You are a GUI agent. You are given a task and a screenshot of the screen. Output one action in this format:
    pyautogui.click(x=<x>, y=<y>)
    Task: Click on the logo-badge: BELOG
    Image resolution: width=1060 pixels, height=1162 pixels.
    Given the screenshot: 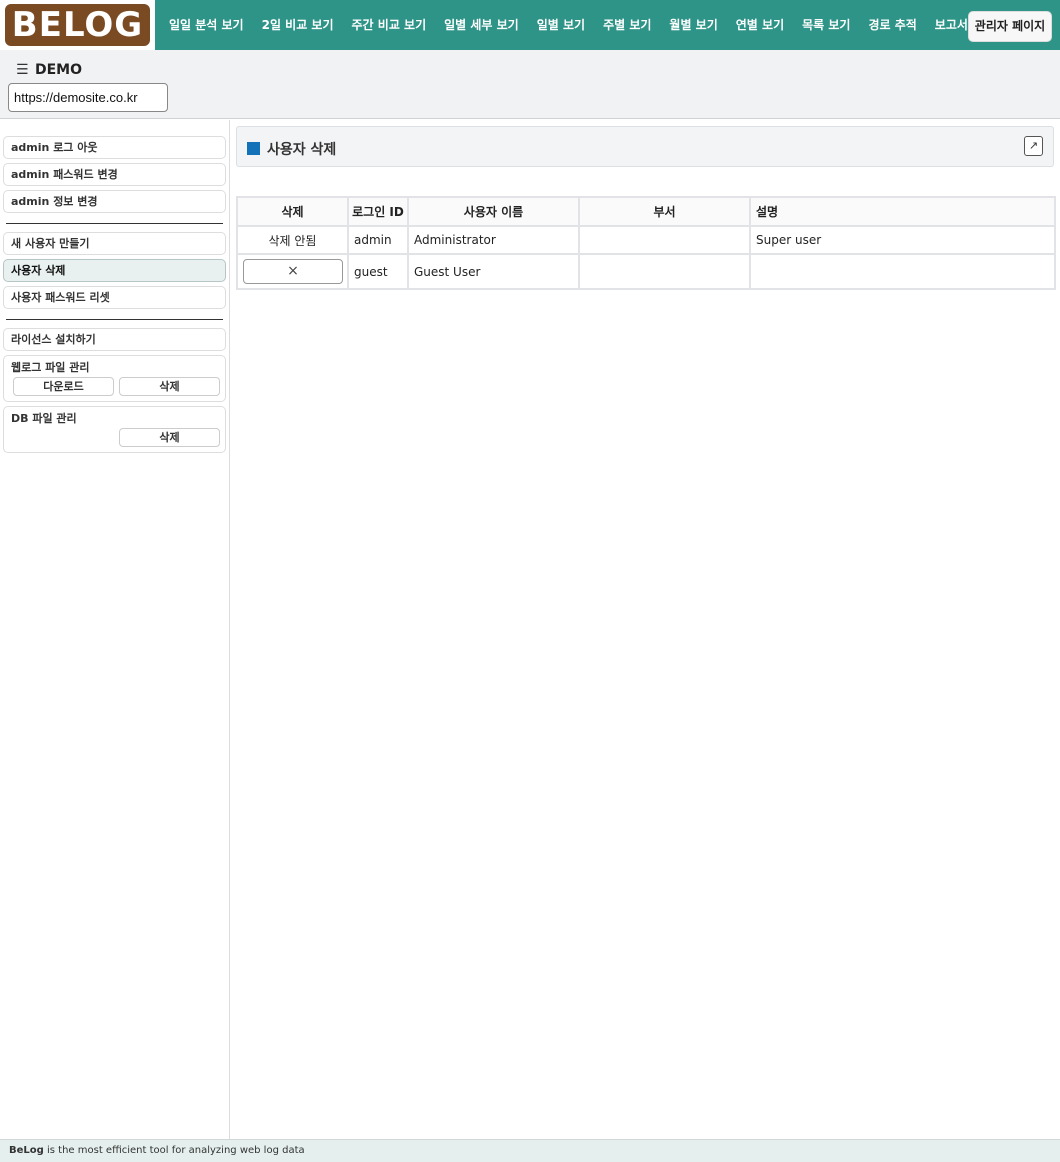 What is the action you would take?
    pyautogui.click(x=77, y=25)
    